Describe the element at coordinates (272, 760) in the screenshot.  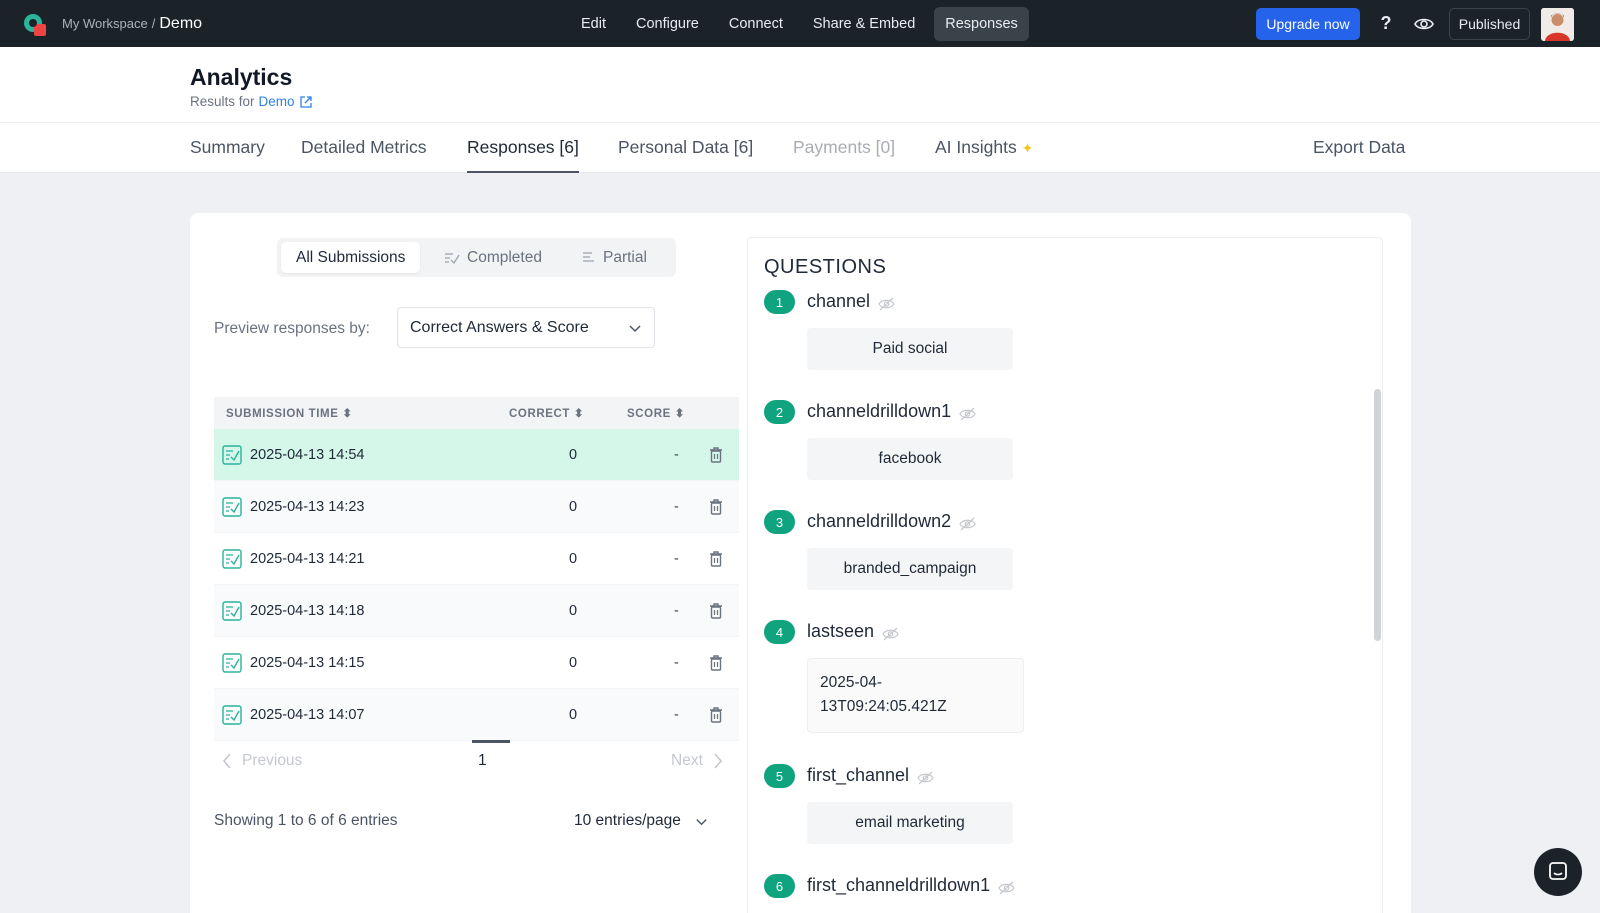
I see `previous-label: Previous` at that location.